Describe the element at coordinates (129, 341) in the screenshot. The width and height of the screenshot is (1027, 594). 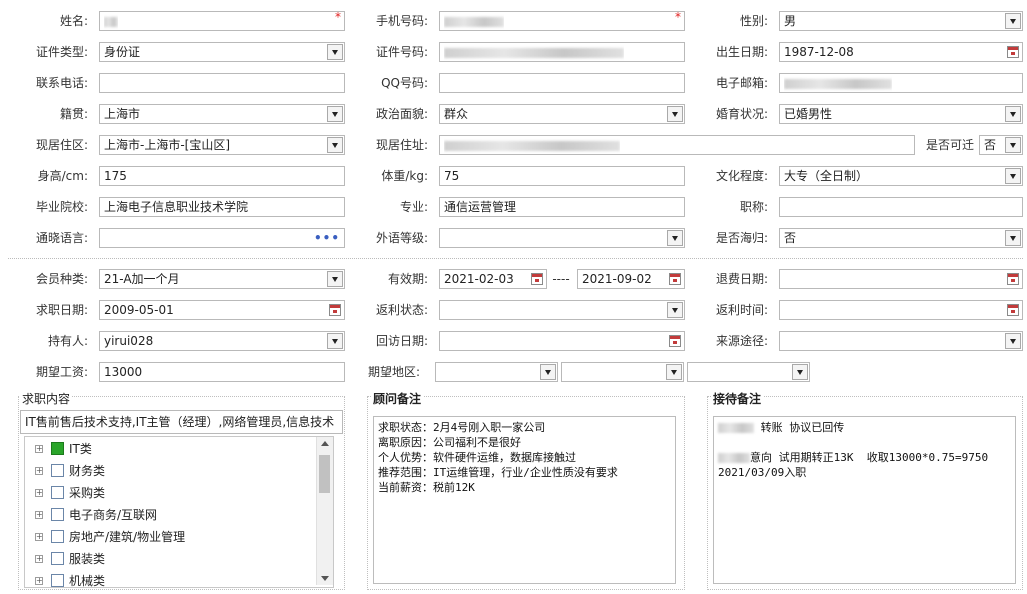
I see `holder-value: yirui028` at that location.